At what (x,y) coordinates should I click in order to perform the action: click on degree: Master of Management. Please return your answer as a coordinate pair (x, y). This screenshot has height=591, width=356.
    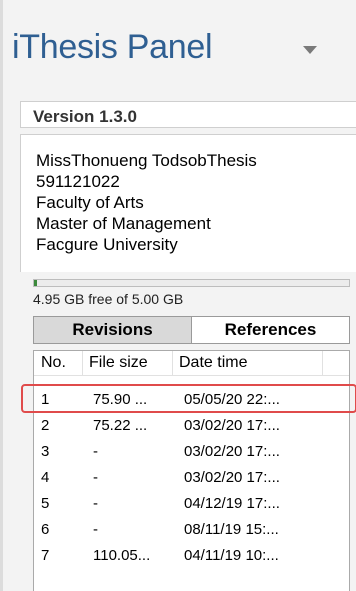
    Looking at the image, I should click on (123, 223).